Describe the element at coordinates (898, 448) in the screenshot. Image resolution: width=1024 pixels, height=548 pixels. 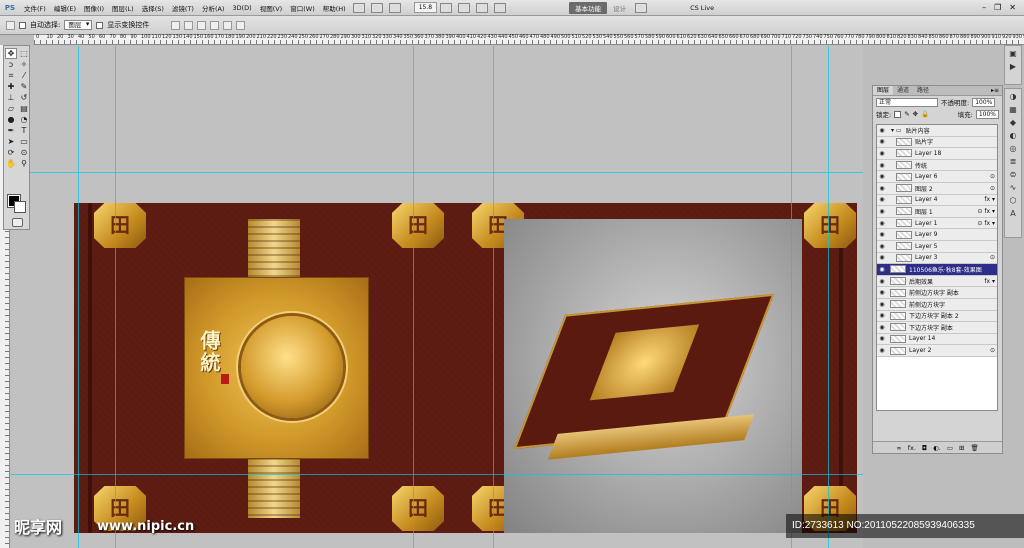
I see `link-layers-icon: ∞` at that location.